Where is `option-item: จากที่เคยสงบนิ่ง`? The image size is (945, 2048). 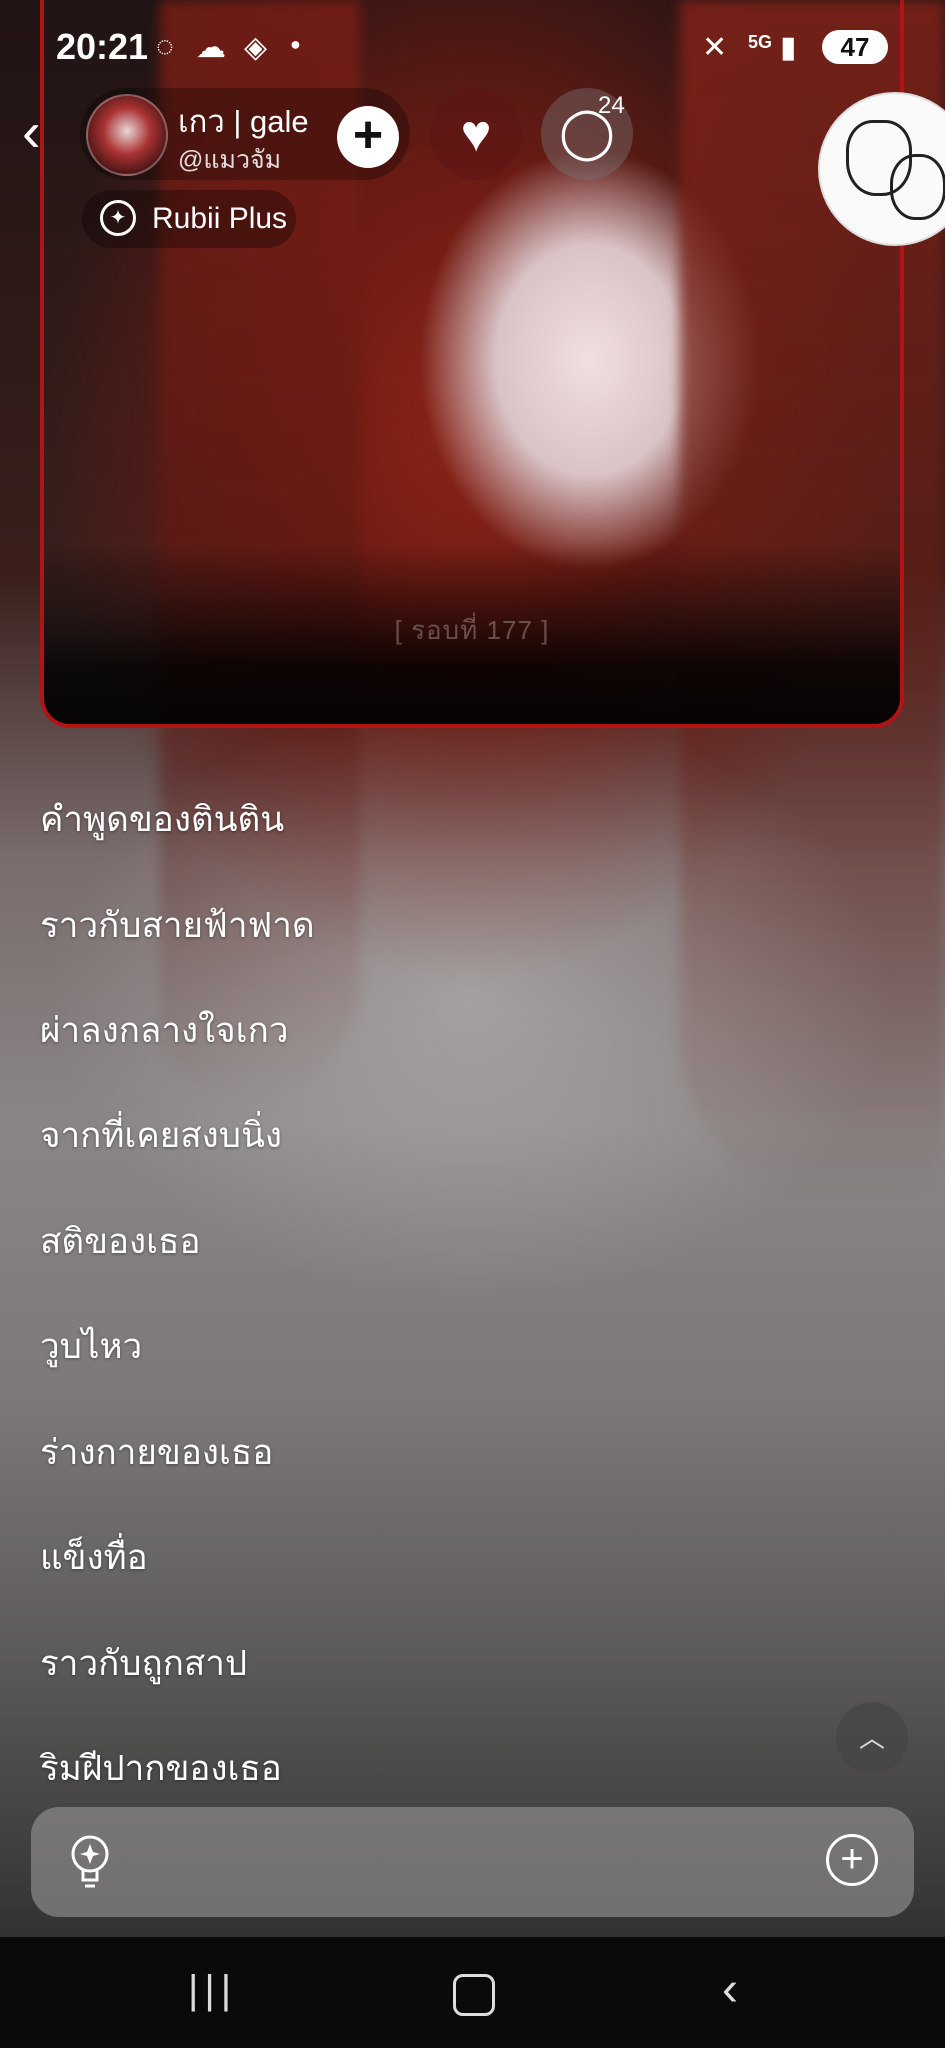
option-item: จากที่เคยสงบนิ่ง is located at coordinates (161, 1135).